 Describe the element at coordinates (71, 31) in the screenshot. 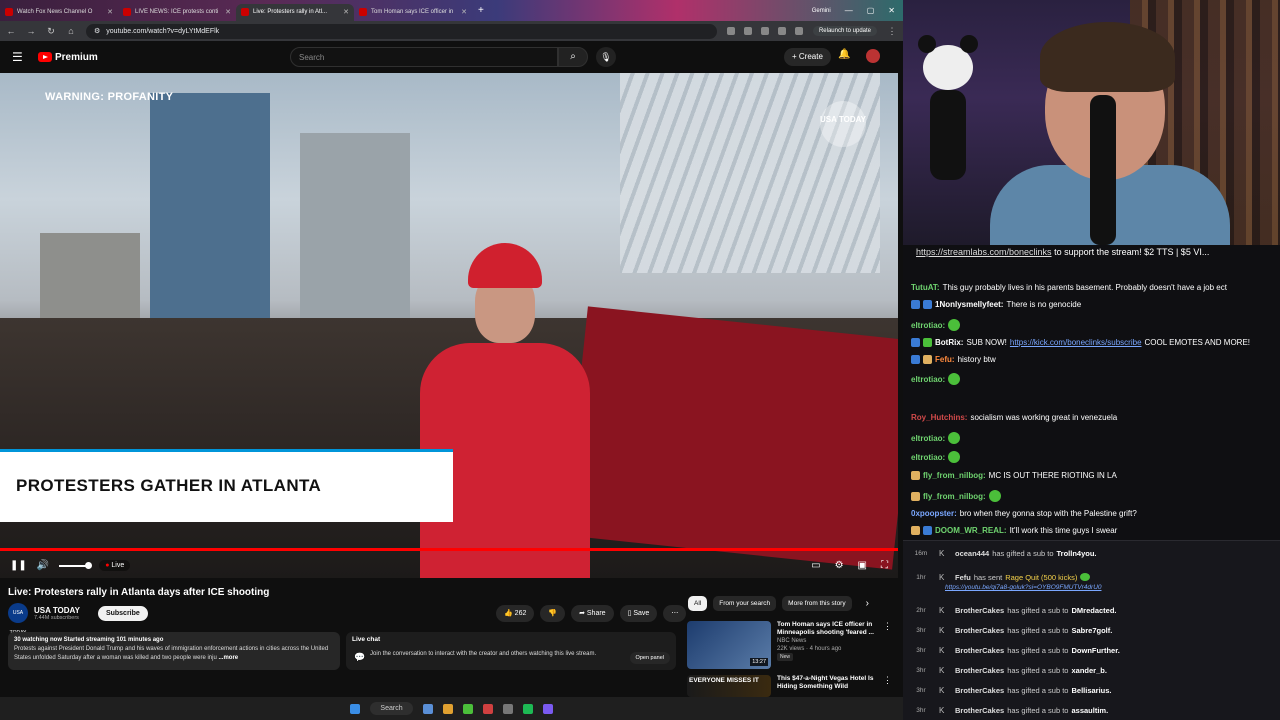

I see `home-icon: ⌂` at that location.